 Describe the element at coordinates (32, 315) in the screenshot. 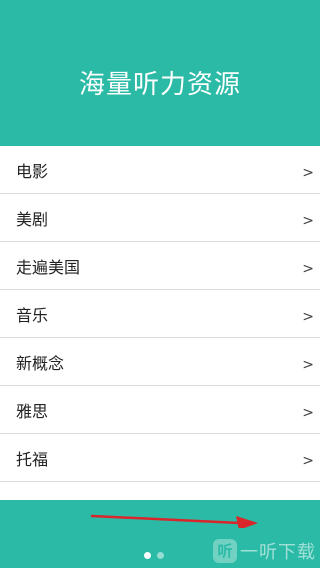

I see `list-item-label: 音乐` at that location.